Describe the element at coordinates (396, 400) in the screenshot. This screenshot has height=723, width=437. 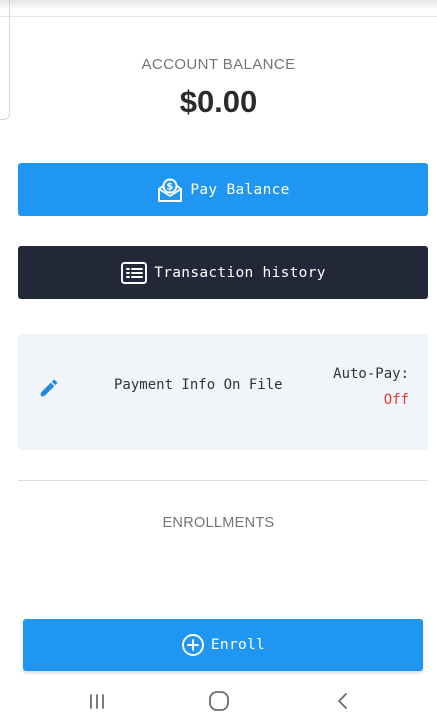
I see `autopay-status: Off` at that location.